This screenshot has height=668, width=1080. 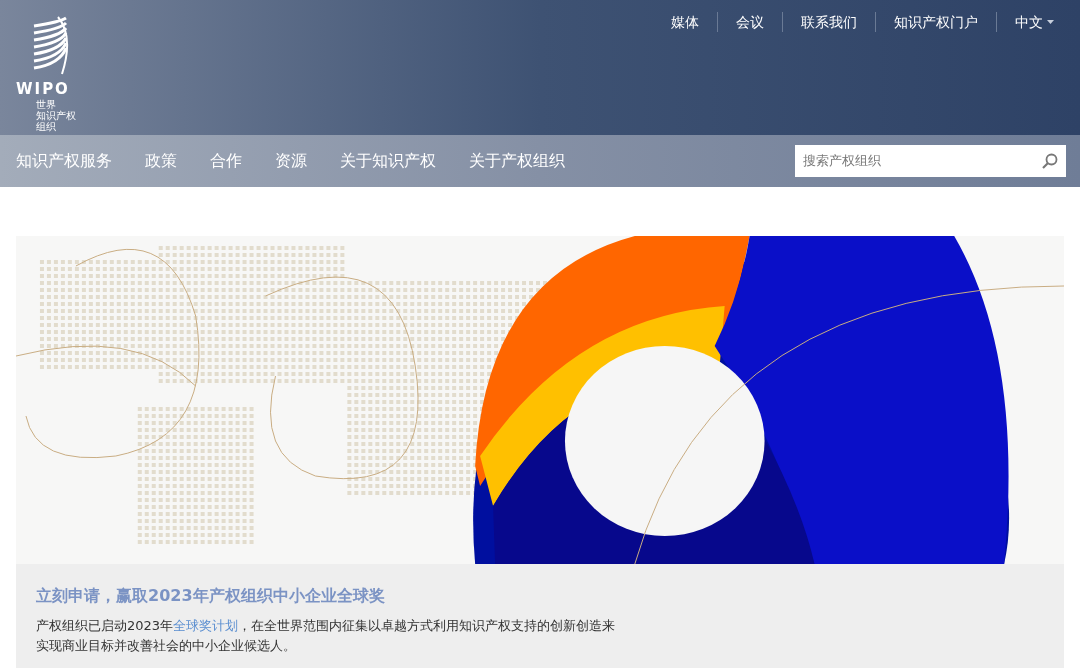 What do you see at coordinates (43, 89) in the screenshot?
I see `logo-wordmark: WIPO` at bounding box center [43, 89].